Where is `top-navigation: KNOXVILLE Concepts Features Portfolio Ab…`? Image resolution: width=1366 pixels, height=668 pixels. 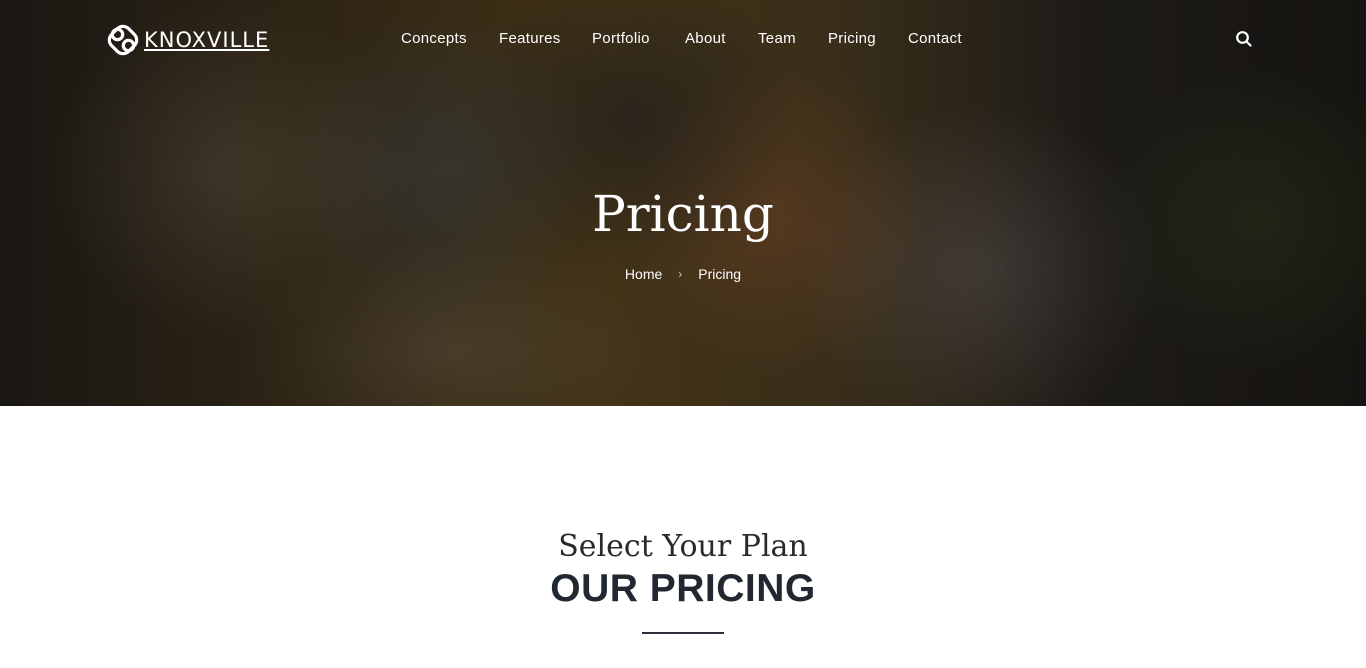
top-navigation: KNOXVILLE Concepts Features Portfolio Ab… is located at coordinates (683, 39).